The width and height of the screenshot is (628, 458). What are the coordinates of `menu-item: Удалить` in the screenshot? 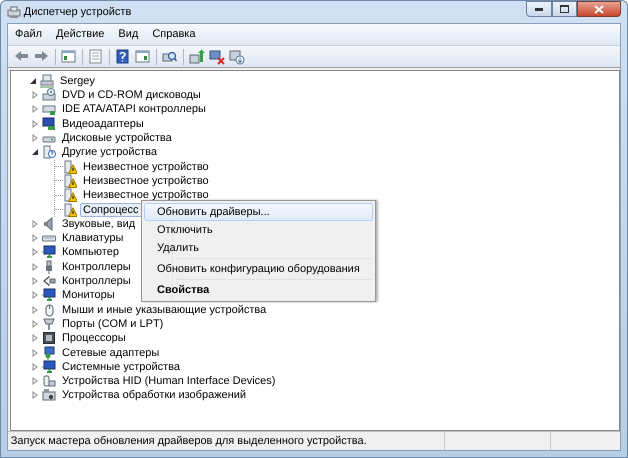 It's located at (258, 248).